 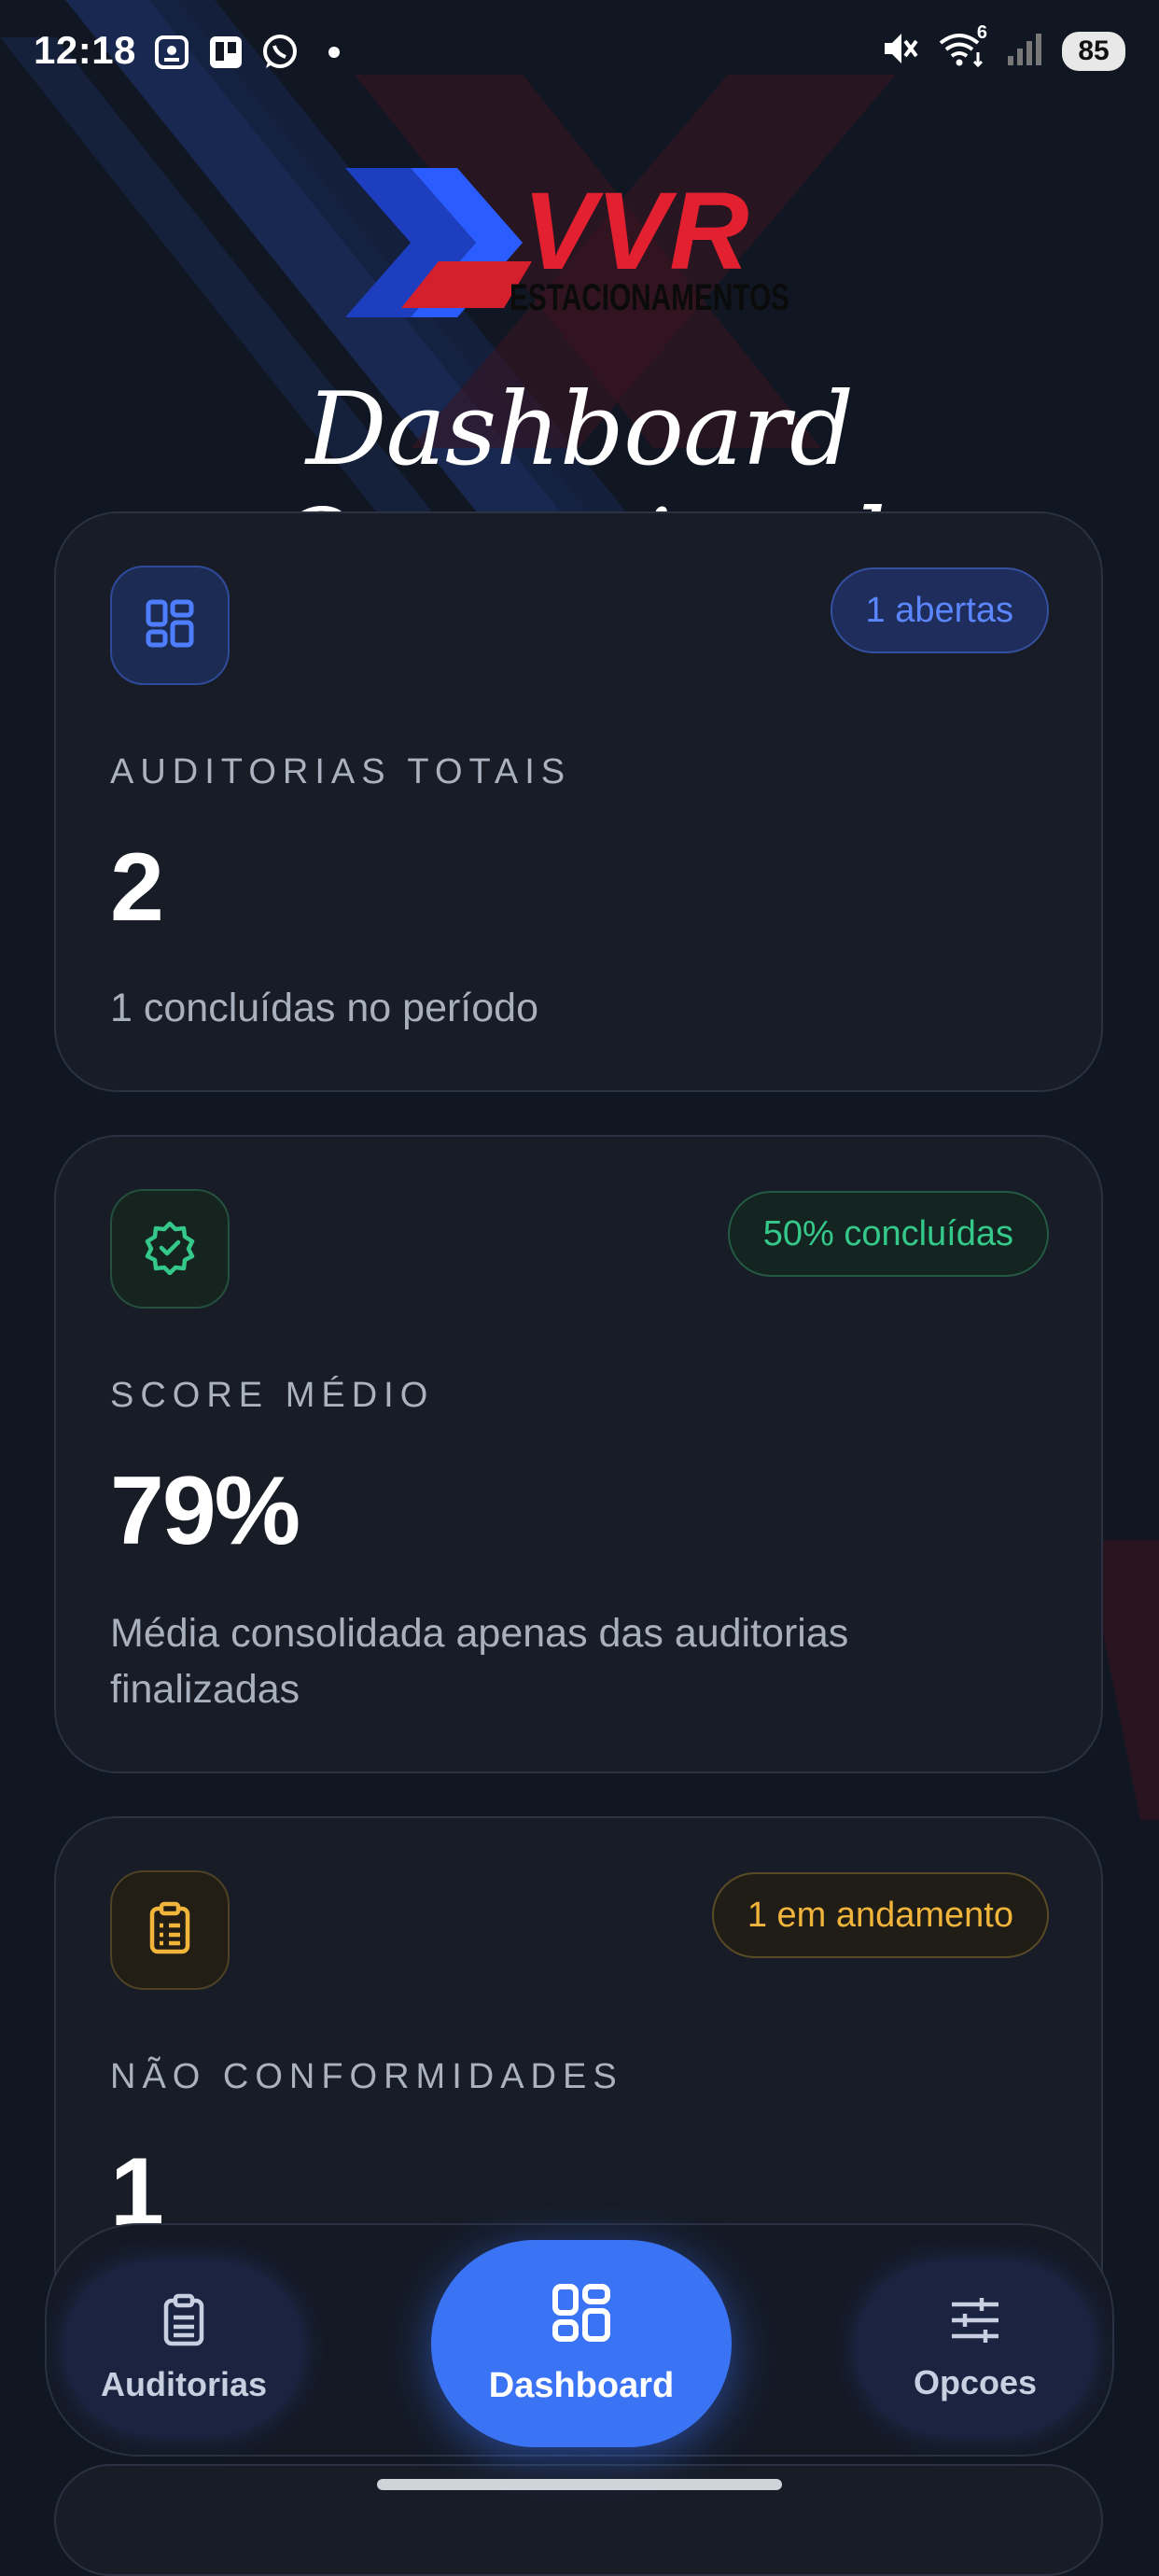 I want to click on vvr-logo: VVR ESTACIONAMENTOS, so click(x=567, y=243).